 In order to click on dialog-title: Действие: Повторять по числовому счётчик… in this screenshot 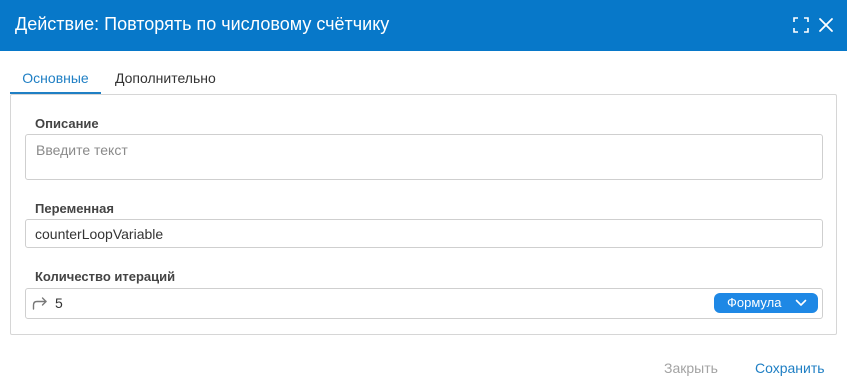, I will do `click(202, 24)`.